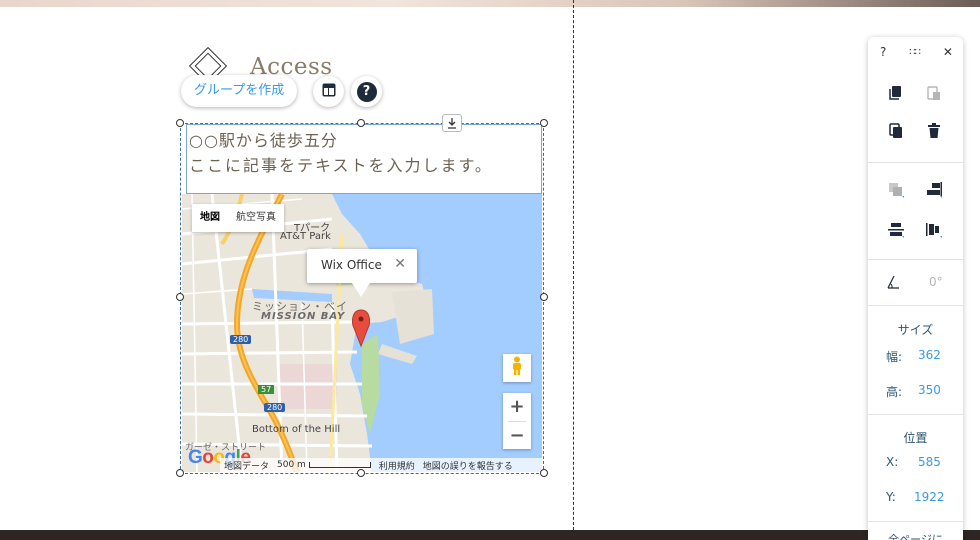 The height and width of the screenshot is (540, 980). Describe the element at coordinates (934, 190) in the screenshot. I see `align-right-icon` at that location.